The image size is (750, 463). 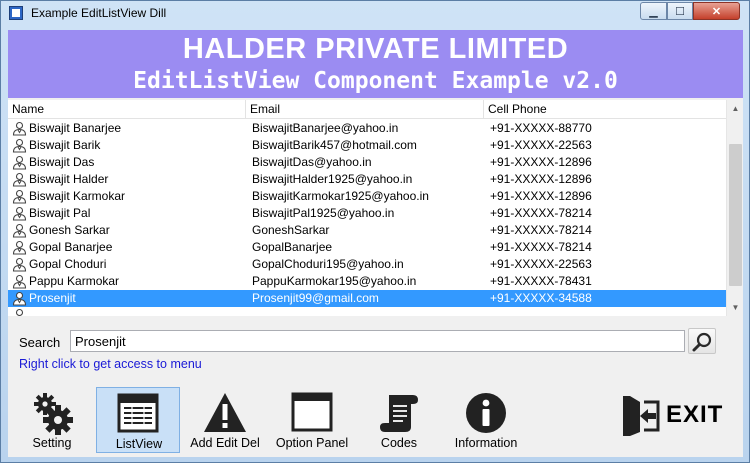 I want to click on vertical-scrollbar: ▲ ▼, so click(x=734, y=208).